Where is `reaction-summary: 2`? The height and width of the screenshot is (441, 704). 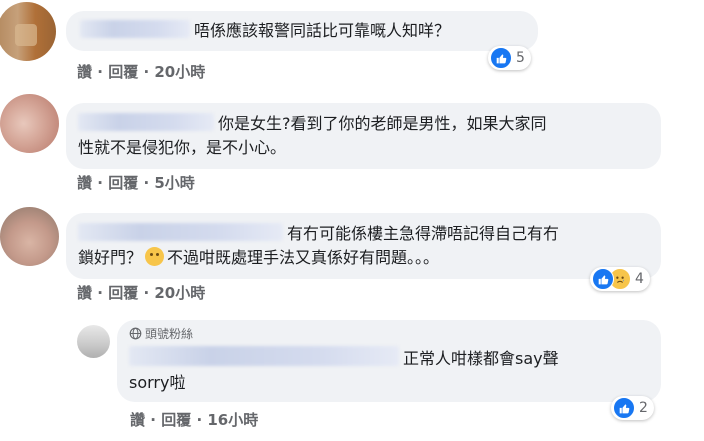
reaction-summary: 2 is located at coordinates (632, 408).